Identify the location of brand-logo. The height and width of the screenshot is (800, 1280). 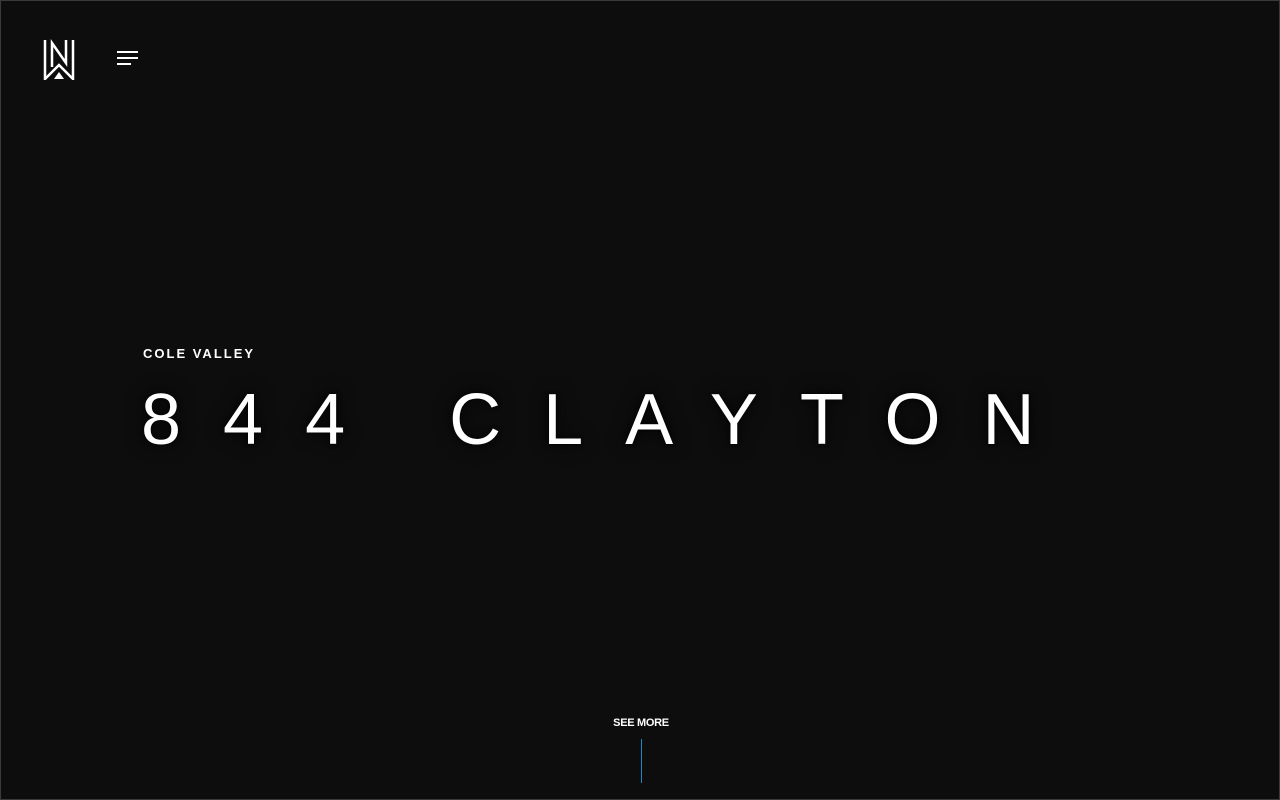
(59, 61).